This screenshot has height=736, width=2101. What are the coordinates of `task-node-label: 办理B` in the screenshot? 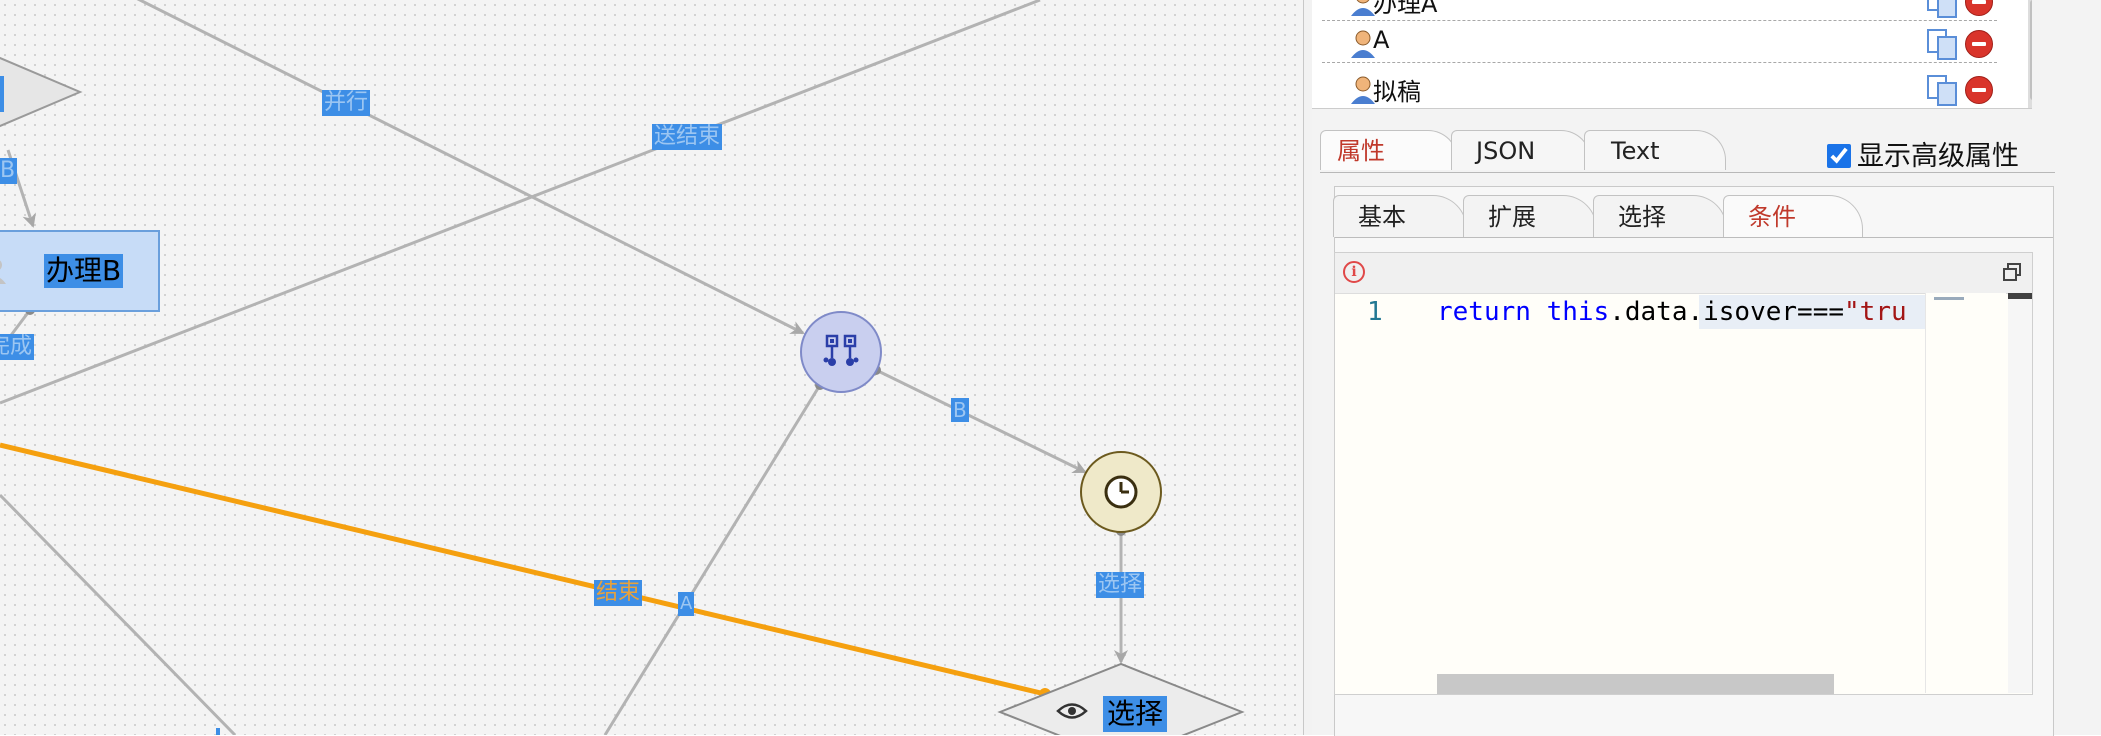 It's located at (84, 271).